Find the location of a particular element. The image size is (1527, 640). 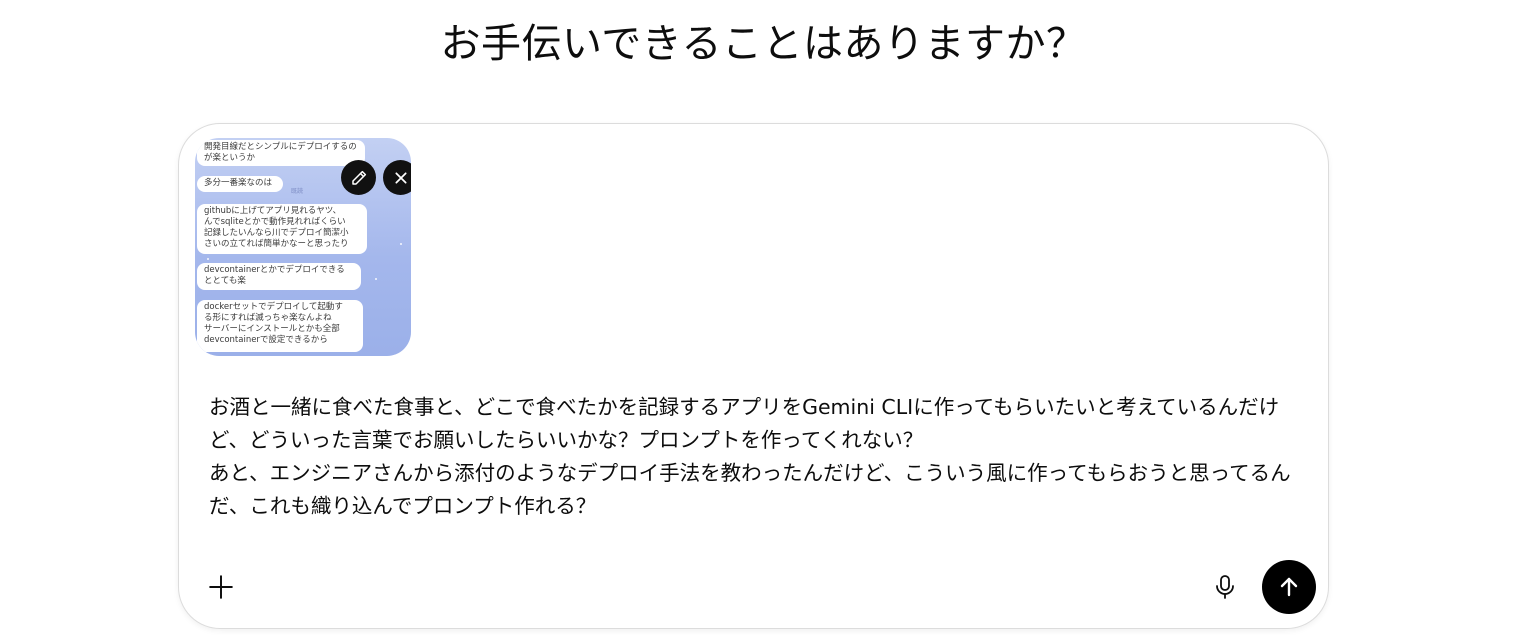

remove-attachment-button is located at coordinates (397, 177).